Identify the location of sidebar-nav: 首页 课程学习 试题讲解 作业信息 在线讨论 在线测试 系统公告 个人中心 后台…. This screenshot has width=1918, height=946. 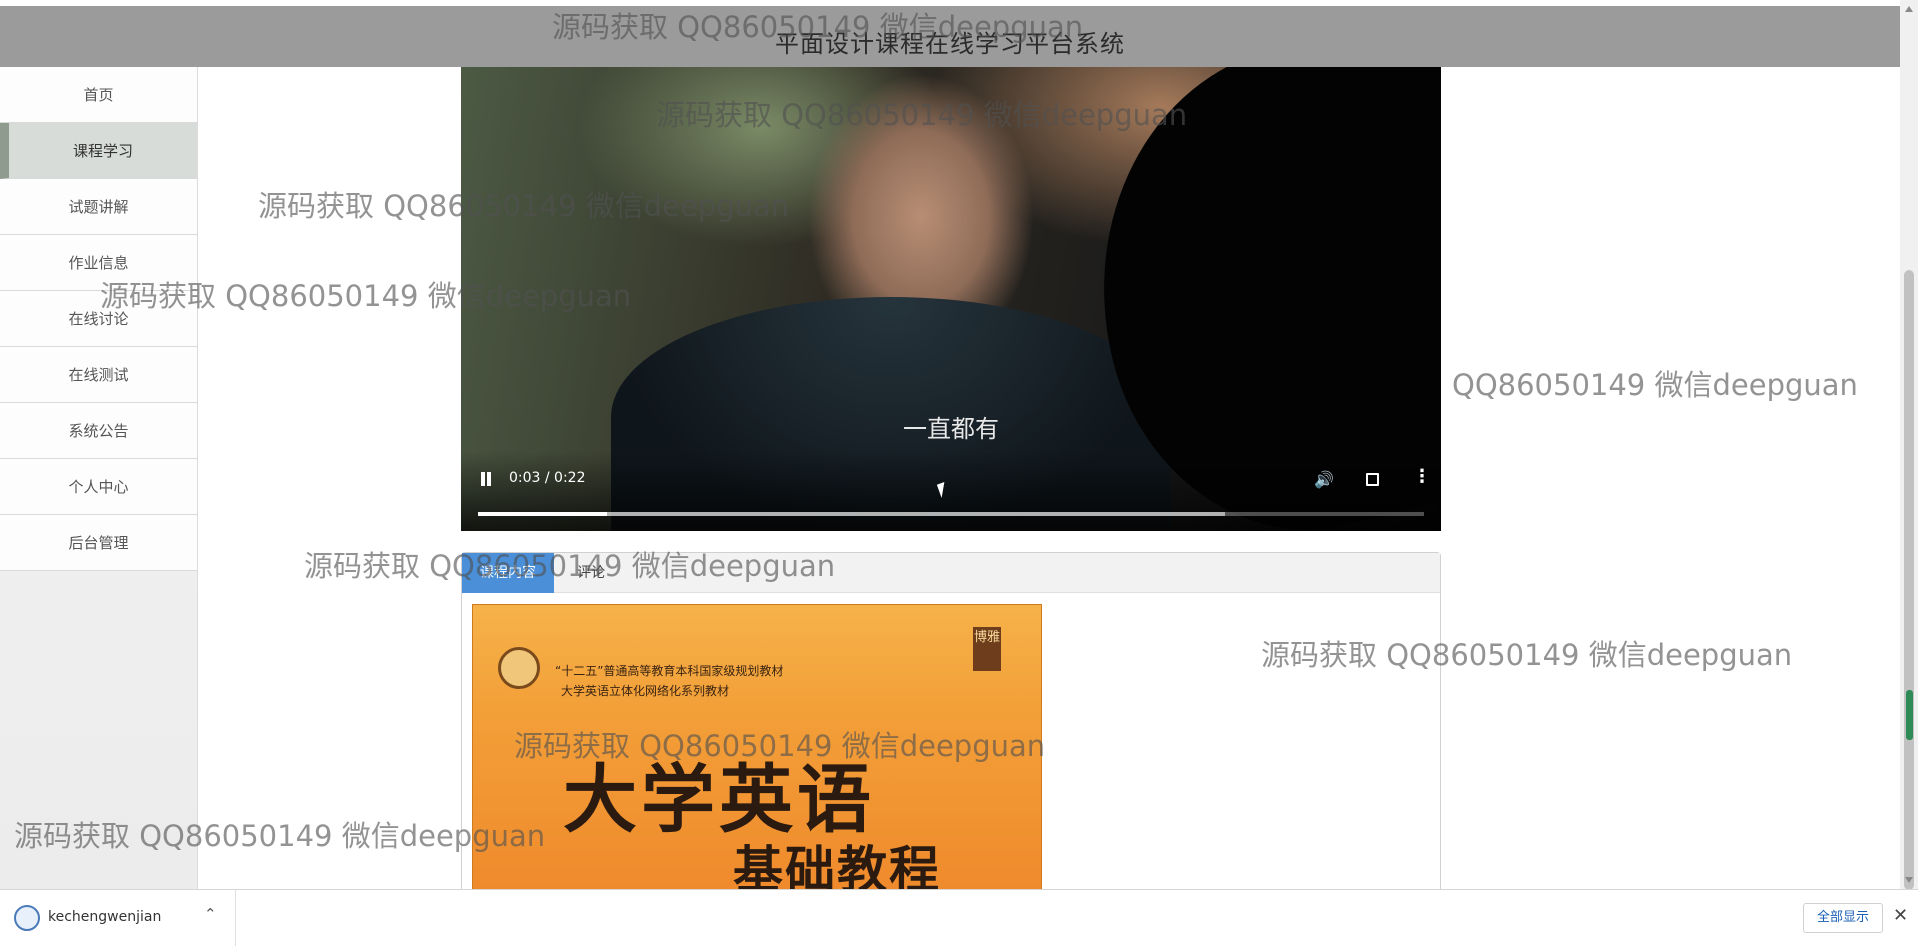
(99, 478).